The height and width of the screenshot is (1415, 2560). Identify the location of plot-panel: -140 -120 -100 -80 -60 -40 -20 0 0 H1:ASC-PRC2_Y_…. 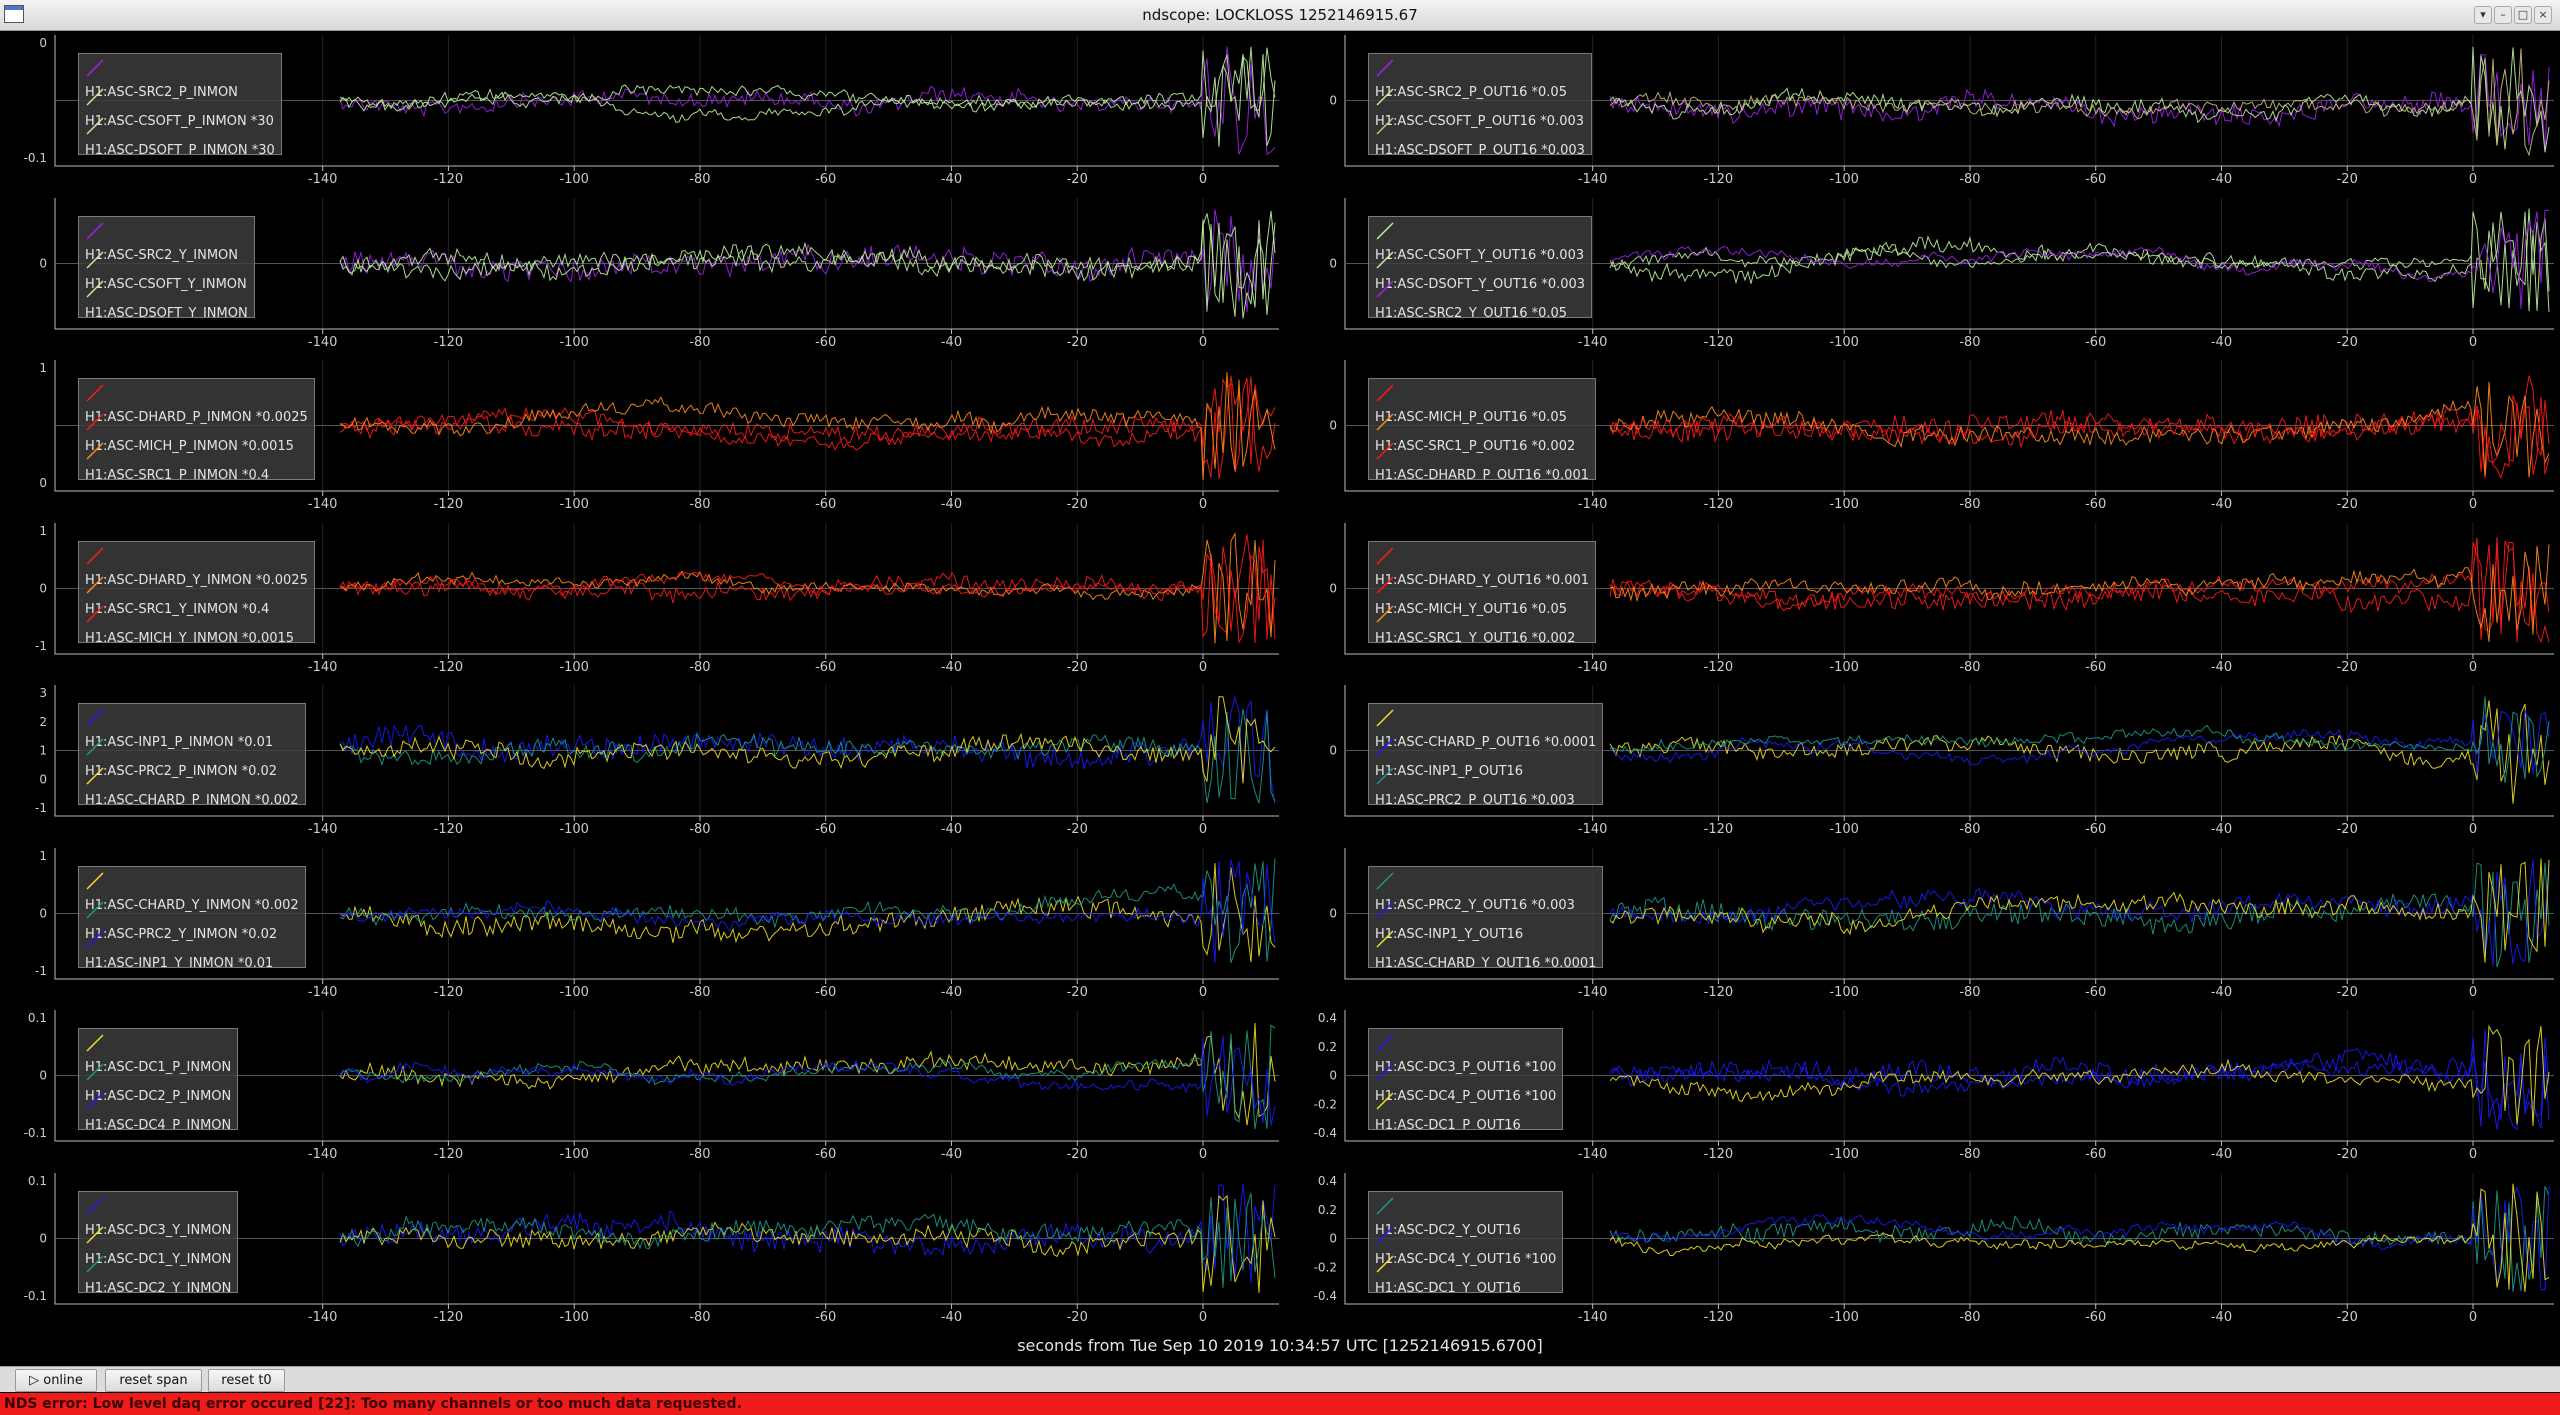
(1925, 925).